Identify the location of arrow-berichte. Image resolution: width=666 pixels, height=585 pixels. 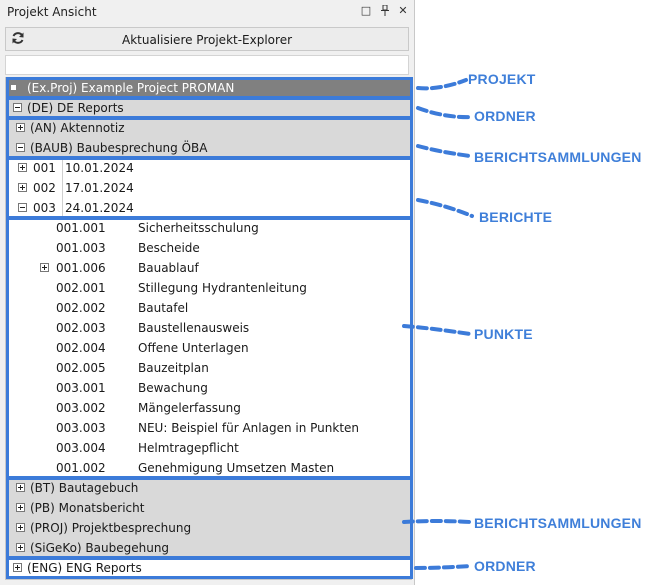
(445, 208).